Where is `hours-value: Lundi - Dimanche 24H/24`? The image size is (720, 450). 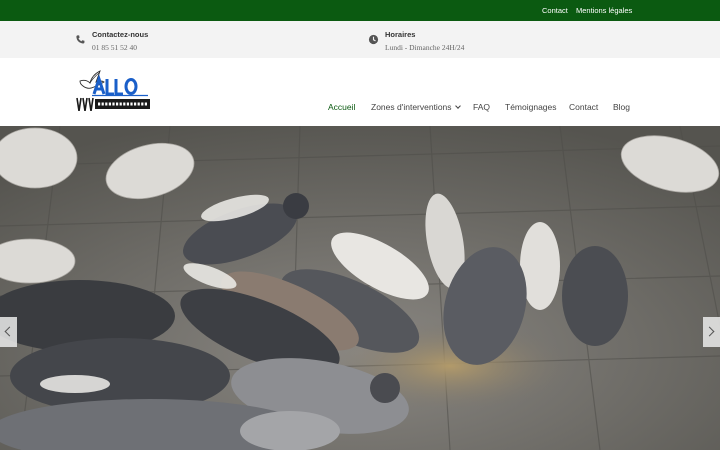 hours-value: Lundi - Dimanche 24H/24 is located at coordinates (425, 47).